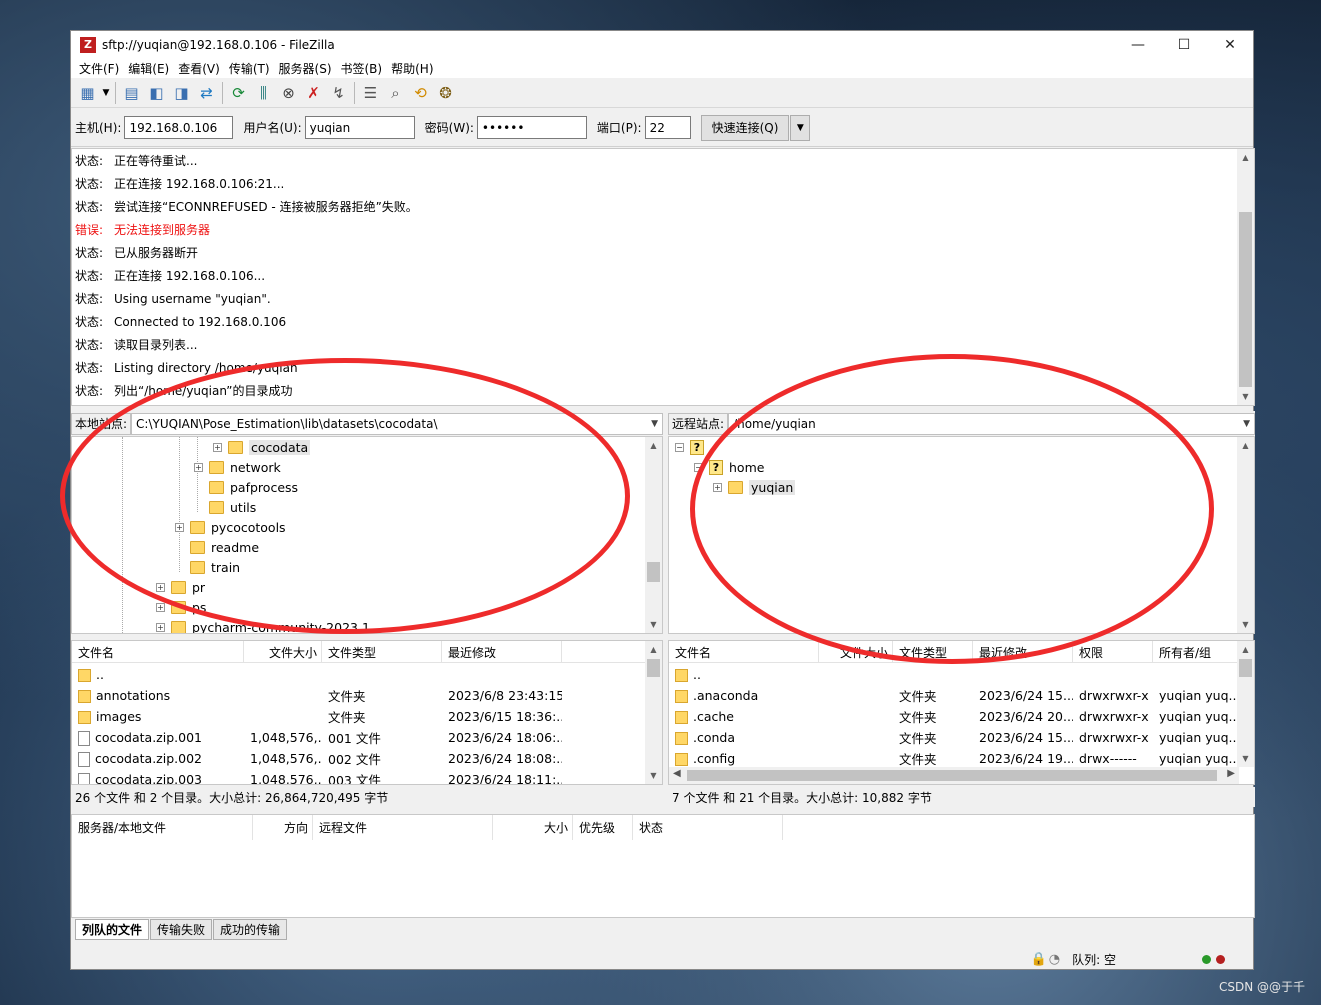 The height and width of the screenshot is (1005, 1321). Describe the element at coordinates (131, 93) in the screenshot. I see `toggle-log-icon: ▤` at that location.